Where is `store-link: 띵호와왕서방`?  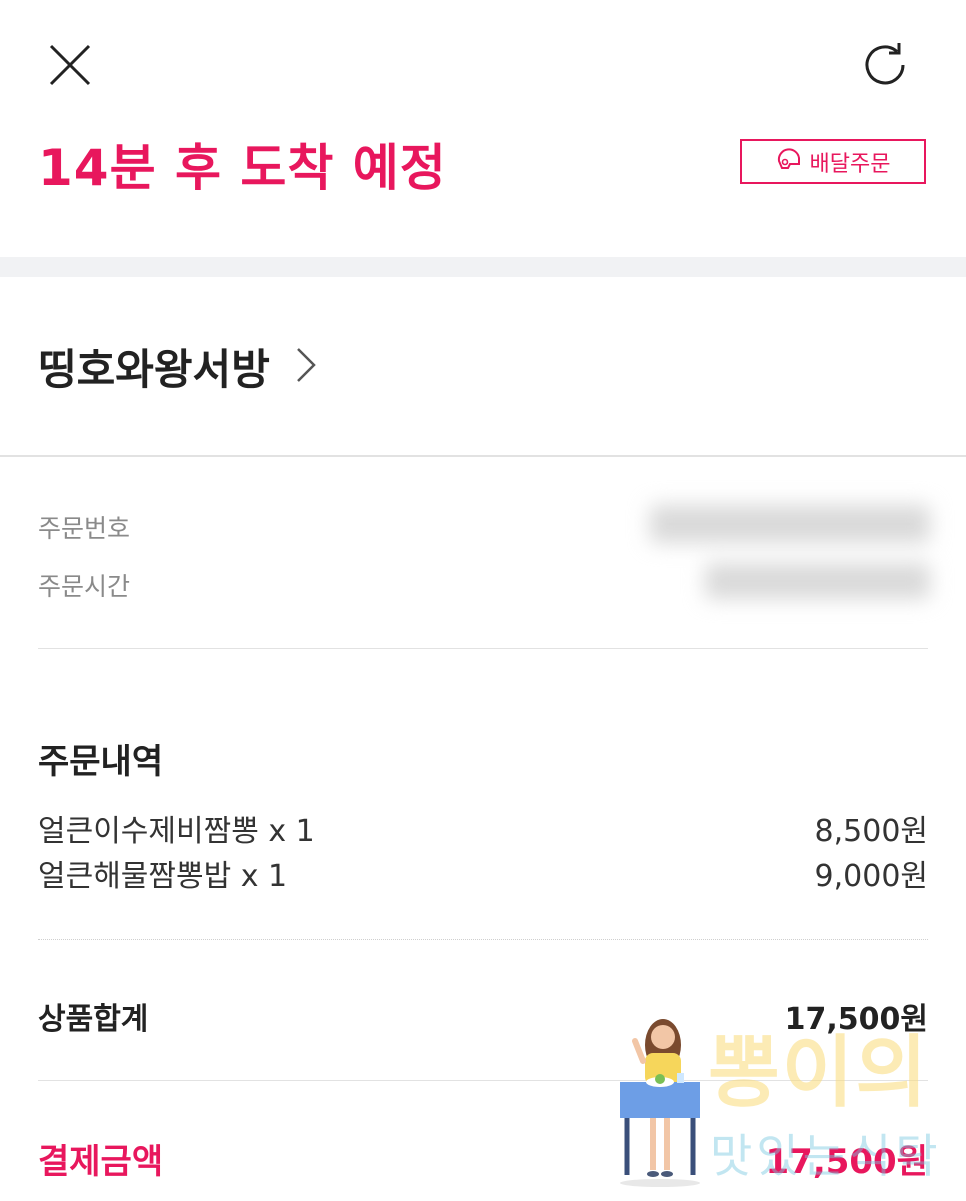
store-link: 띵호와왕서방 is located at coordinates (178, 366).